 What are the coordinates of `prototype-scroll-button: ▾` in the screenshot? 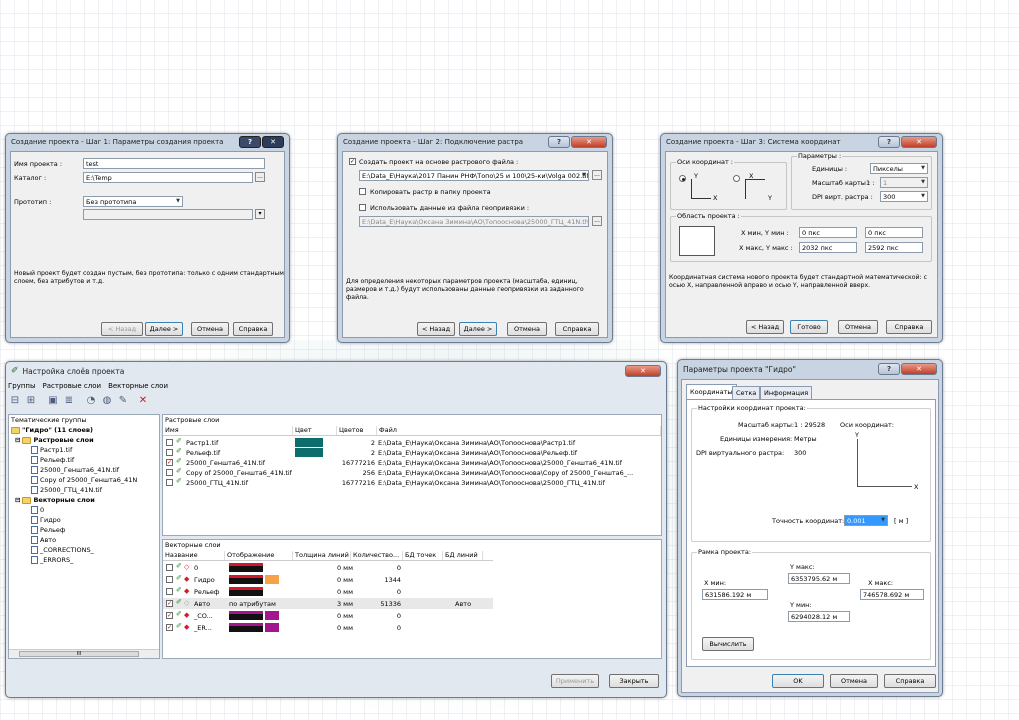 It's located at (260, 214).